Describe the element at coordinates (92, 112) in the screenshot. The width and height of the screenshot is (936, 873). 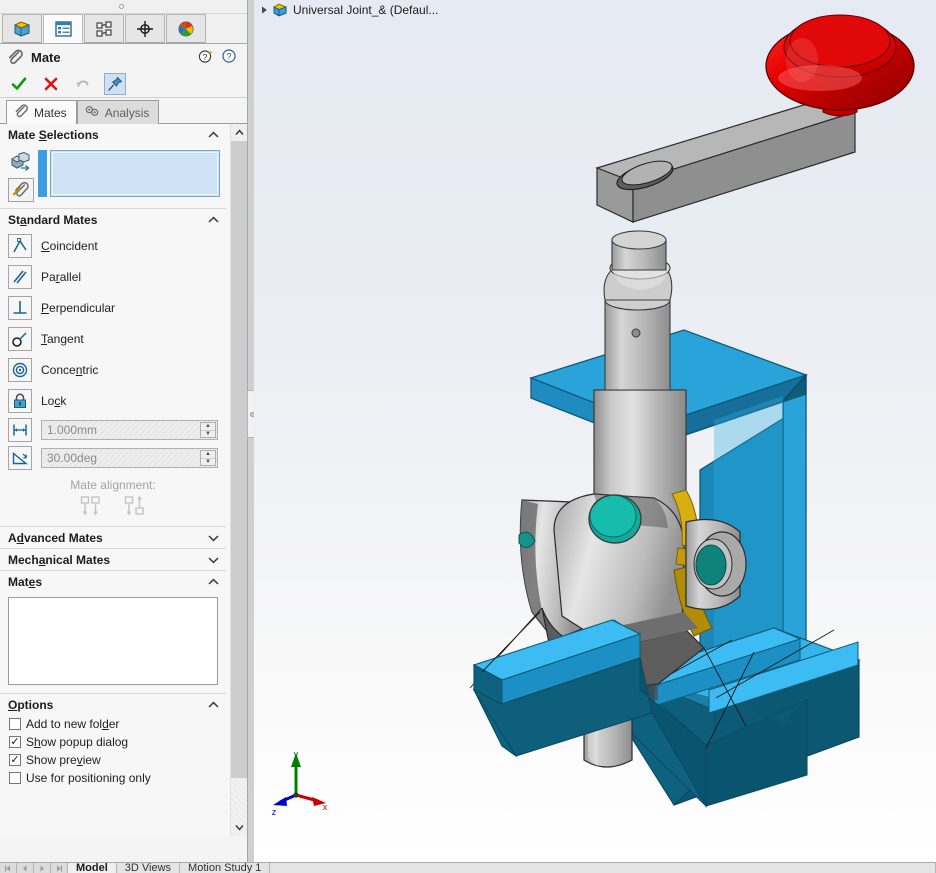
I see `analysis-icon` at that location.